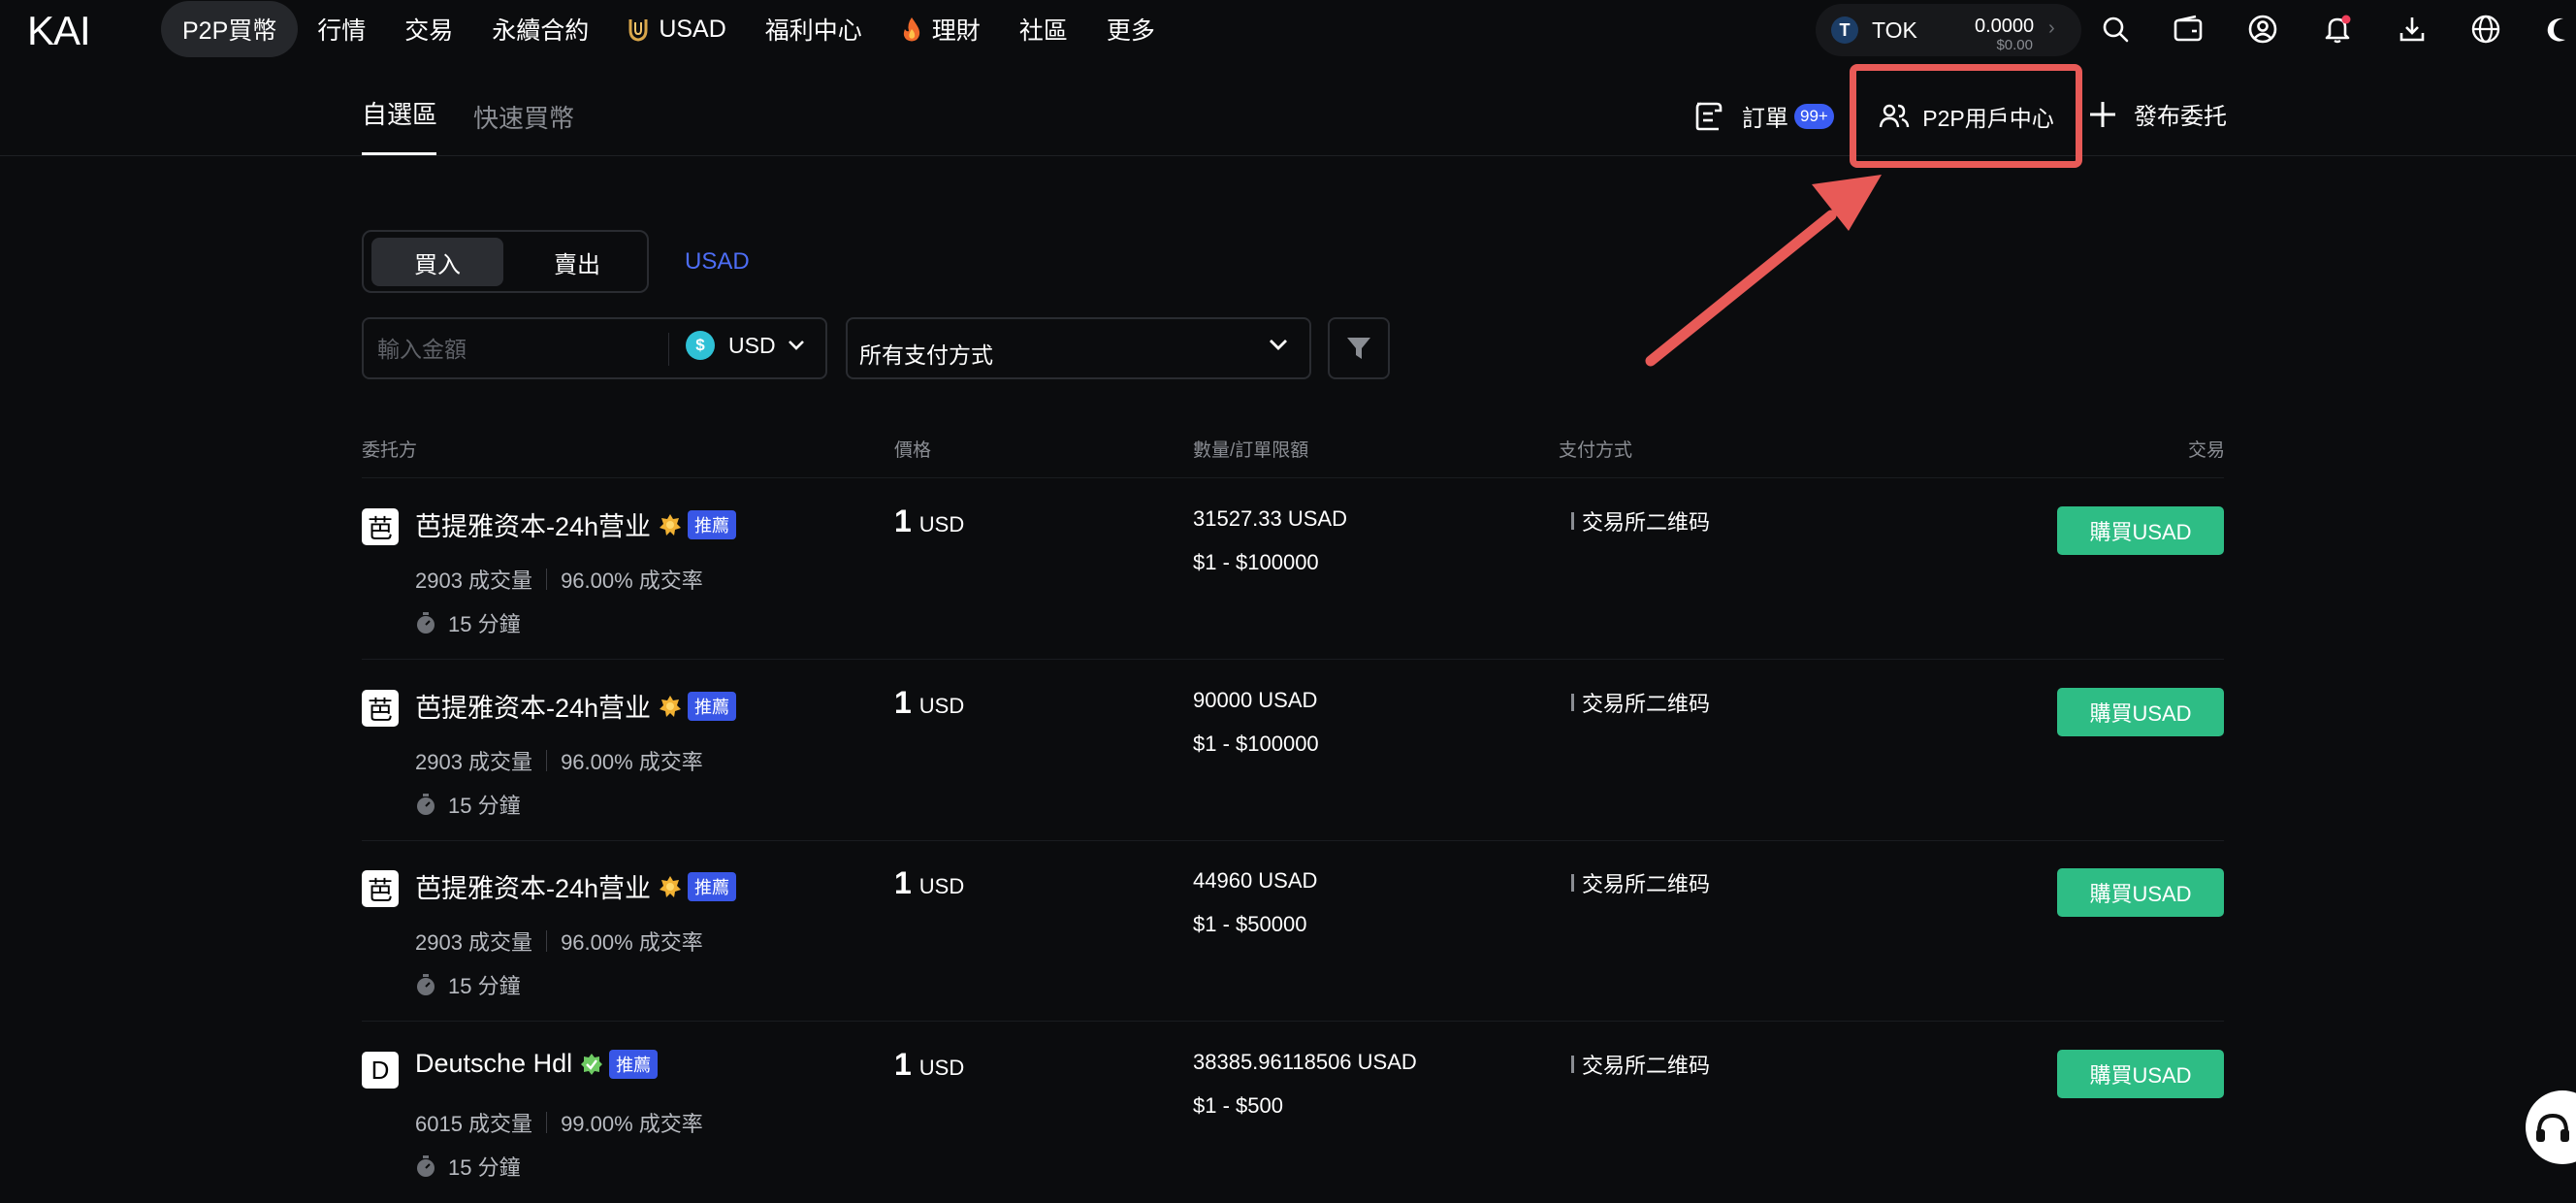 This screenshot has width=2576, height=1203. What do you see at coordinates (559, 1122) in the screenshot?
I see `advertiser-stats: 6015 成交量 99.00% 成交率` at bounding box center [559, 1122].